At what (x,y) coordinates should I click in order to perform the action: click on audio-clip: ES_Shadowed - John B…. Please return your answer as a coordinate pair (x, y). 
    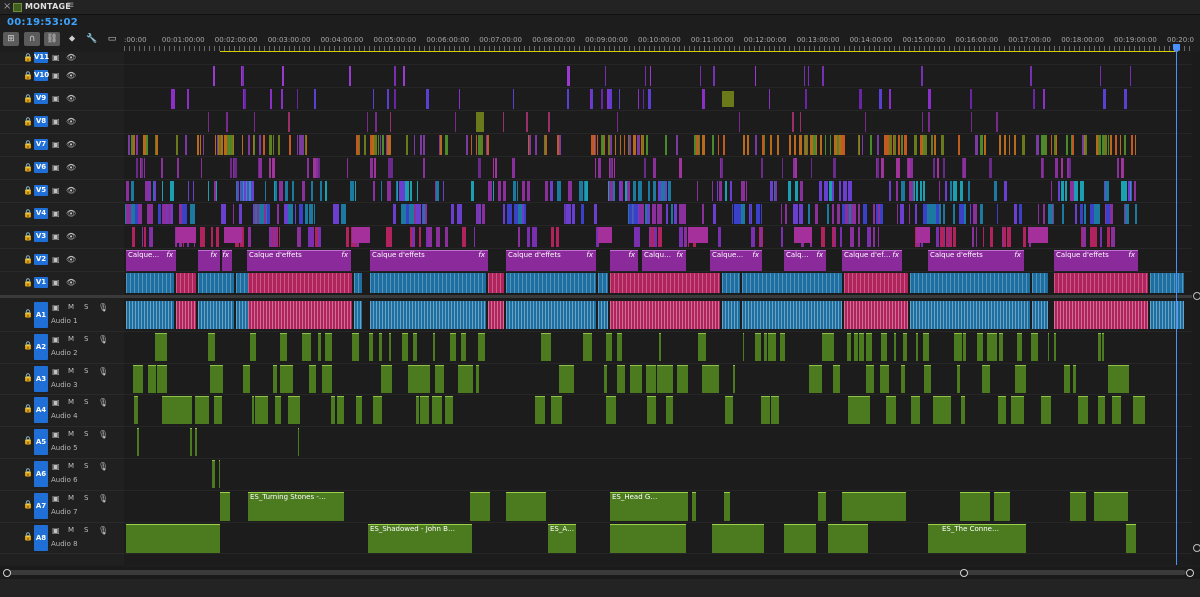
    Looking at the image, I should click on (420, 538).